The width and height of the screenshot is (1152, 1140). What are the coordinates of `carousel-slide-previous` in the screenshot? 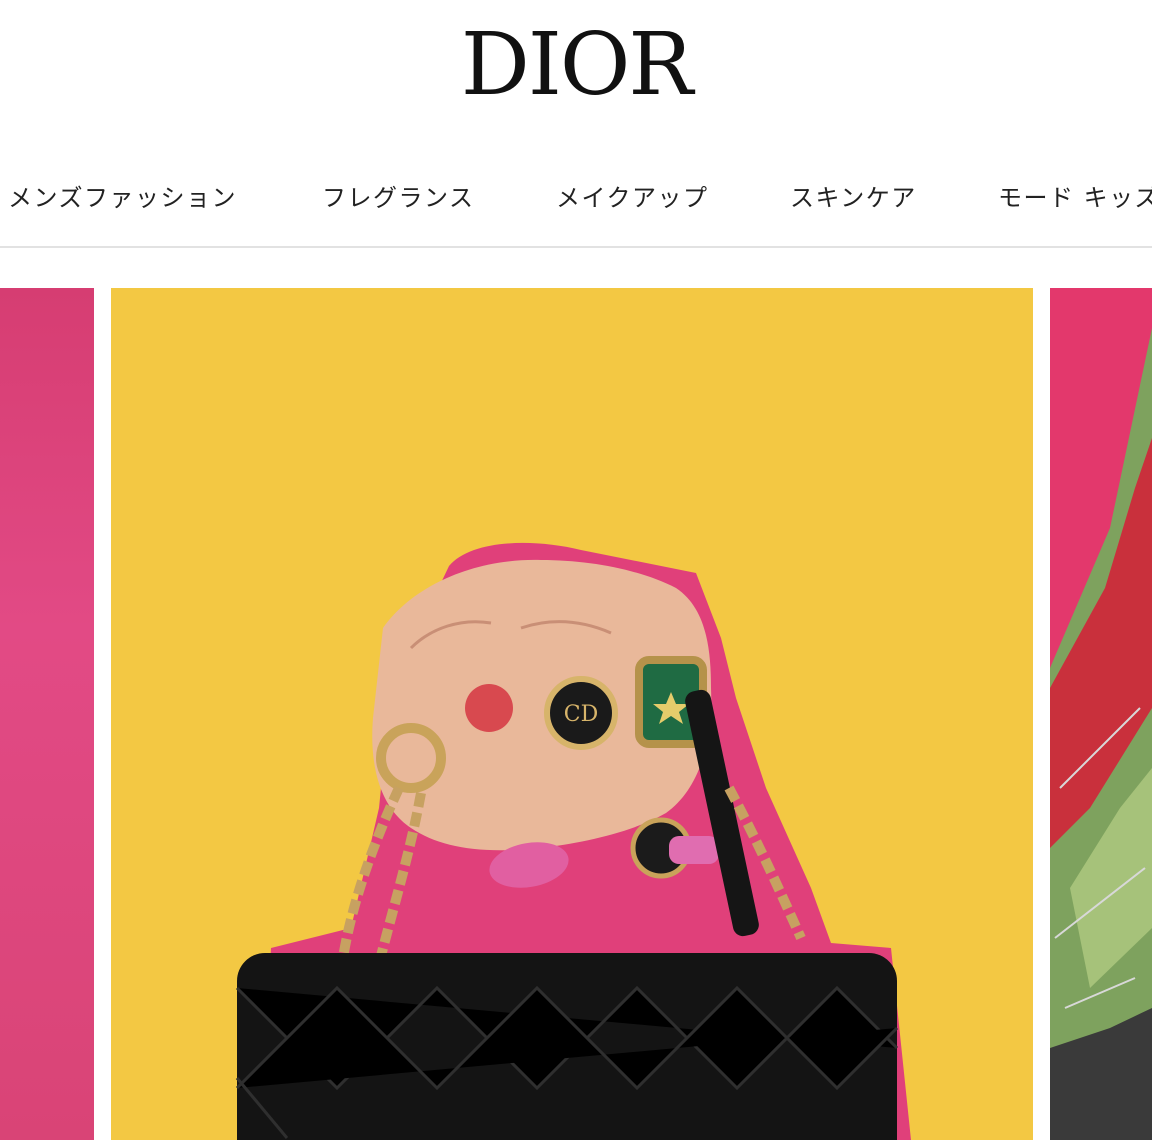 It's located at (47, 714).